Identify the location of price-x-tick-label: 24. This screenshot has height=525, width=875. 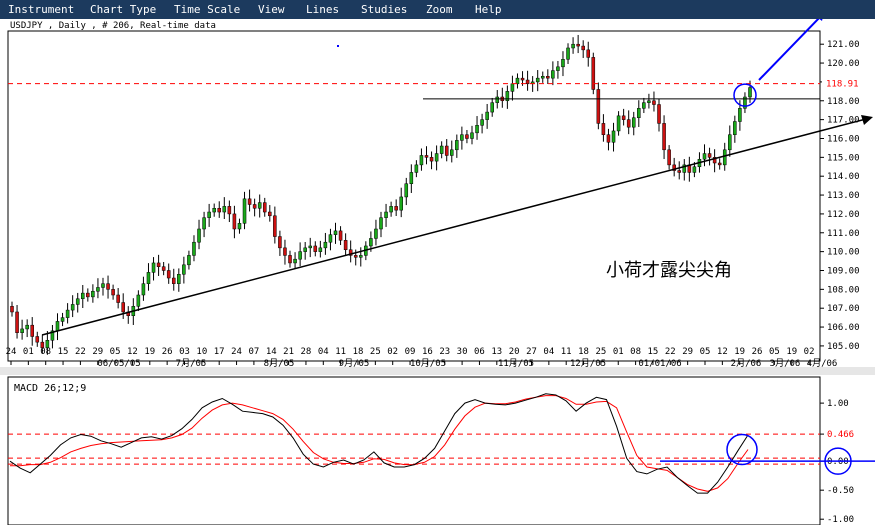
(236, 352).